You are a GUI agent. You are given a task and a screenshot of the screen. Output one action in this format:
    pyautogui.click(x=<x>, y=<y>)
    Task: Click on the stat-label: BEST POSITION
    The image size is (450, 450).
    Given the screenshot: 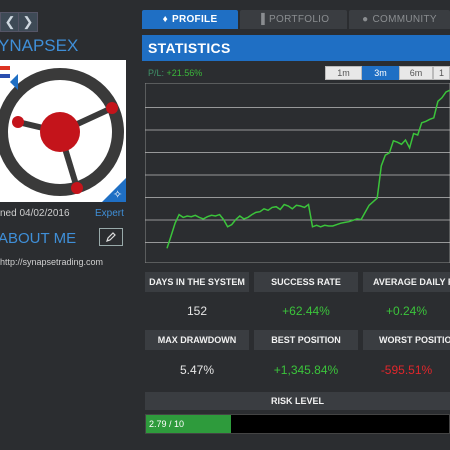 What is the action you would take?
    pyautogui.click(x=306, y=340)
    